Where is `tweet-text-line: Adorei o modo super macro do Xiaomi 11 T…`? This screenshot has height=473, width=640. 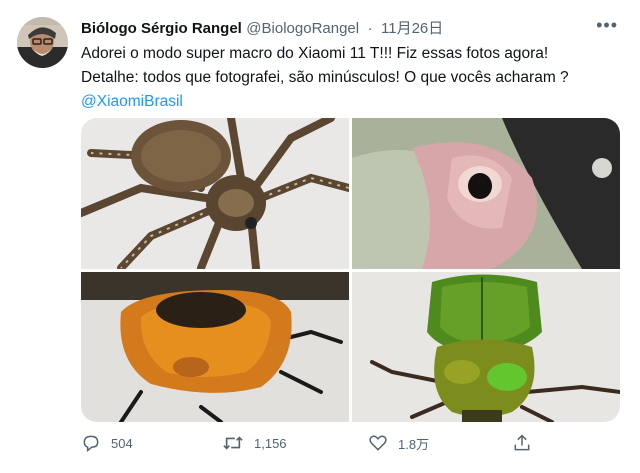
tweet-text-line: Adorei o modo super macro do Xiaomi 11 T… is located at coordinates (315, 53).